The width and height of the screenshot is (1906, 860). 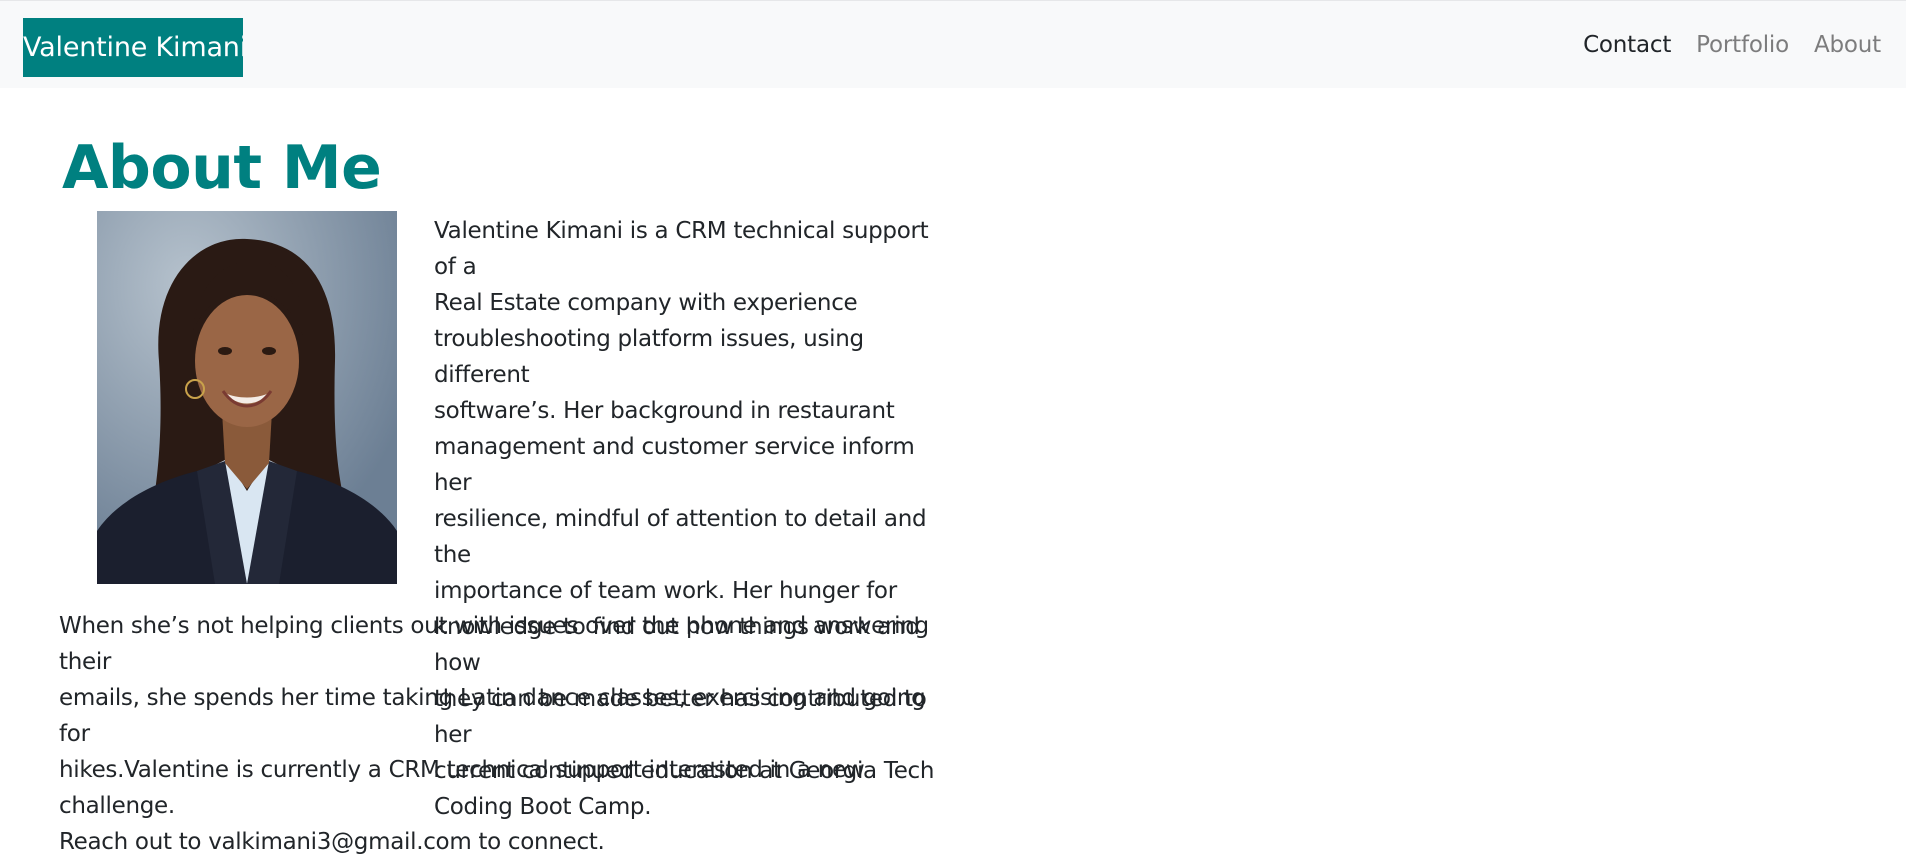 What do you see at coordinates (646, 303) in the screenshot?
I see `bio-line: Real Estate company with experience` at bounding box center [646, 303].